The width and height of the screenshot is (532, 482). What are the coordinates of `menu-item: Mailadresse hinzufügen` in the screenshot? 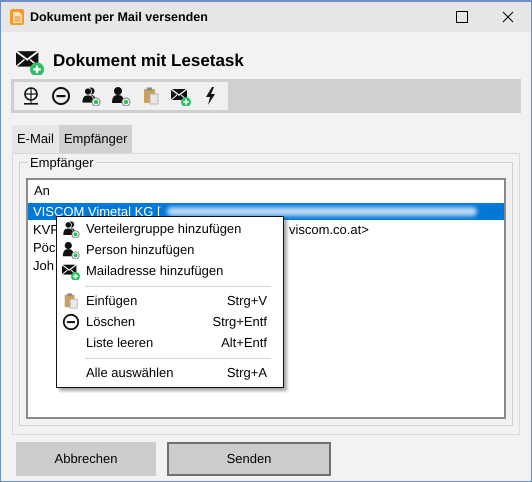 It's located at (170, 271).